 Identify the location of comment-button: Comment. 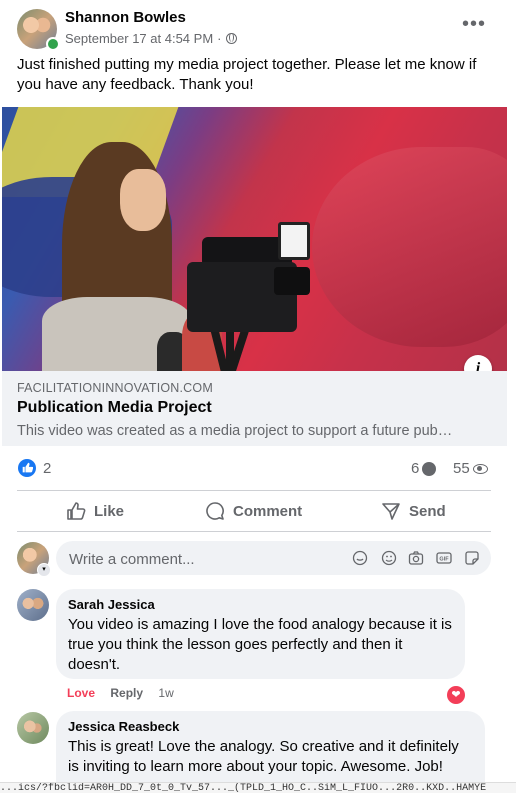
(253, 511).